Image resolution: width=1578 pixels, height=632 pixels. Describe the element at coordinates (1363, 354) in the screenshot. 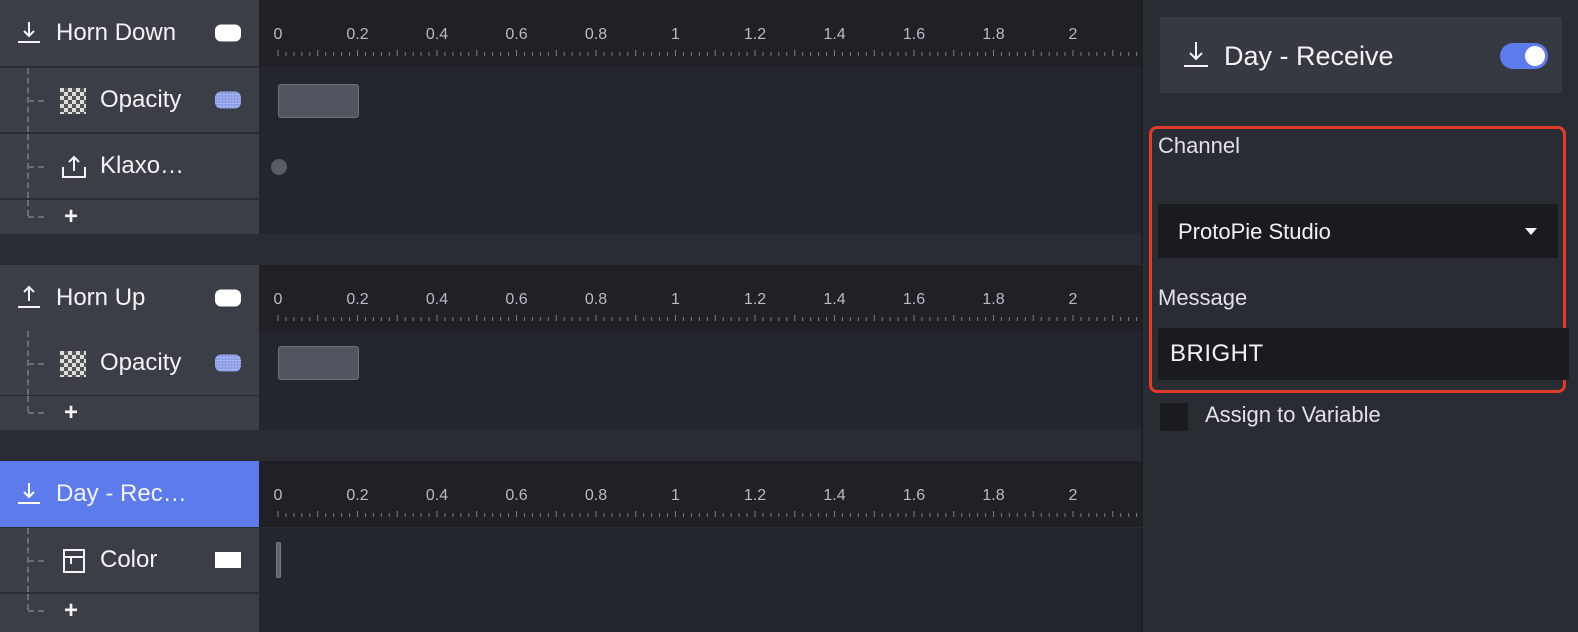

I see `message-input: BRIGHT` at that location.